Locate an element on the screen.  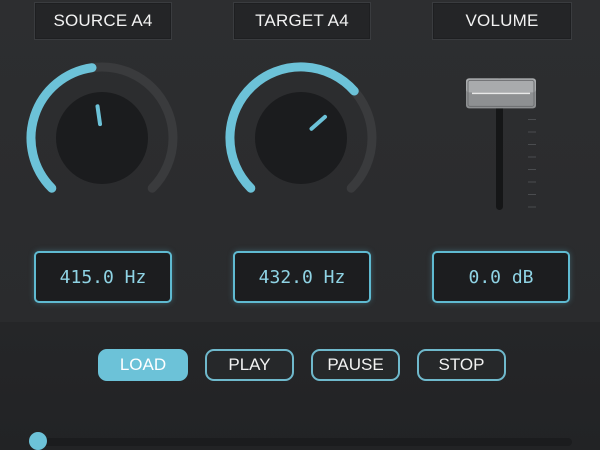
target-a4-knob is located at coordinates (301, 138).